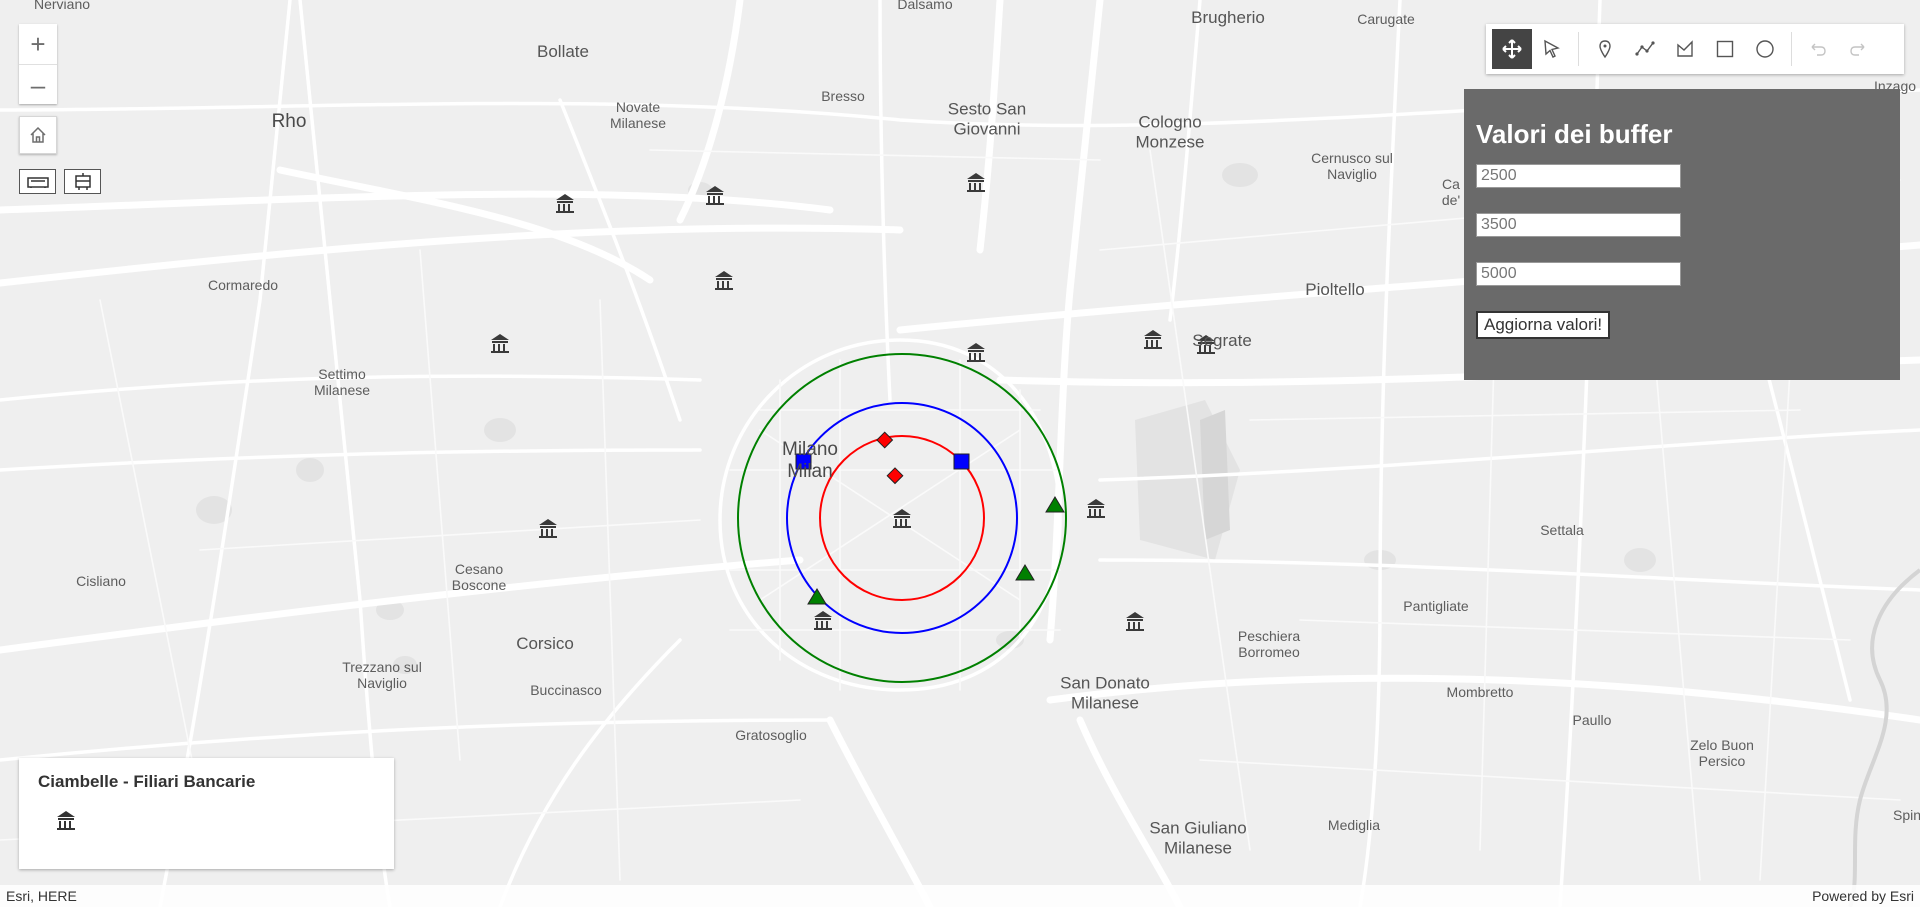  I want to click on rectangle-icon, so click(1725, 49).